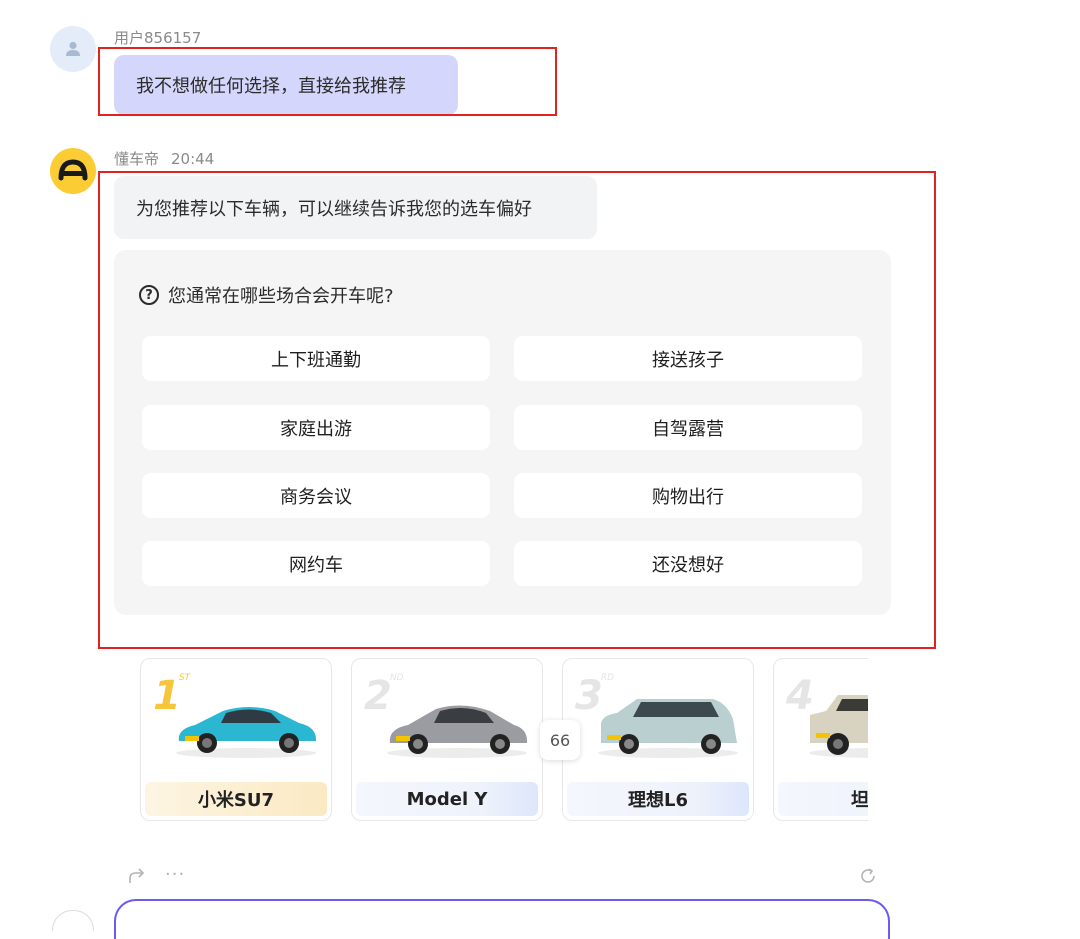  Describe the element at coordinates (175, 874) in the screenshot. I see `more-icon: ···` at that location.